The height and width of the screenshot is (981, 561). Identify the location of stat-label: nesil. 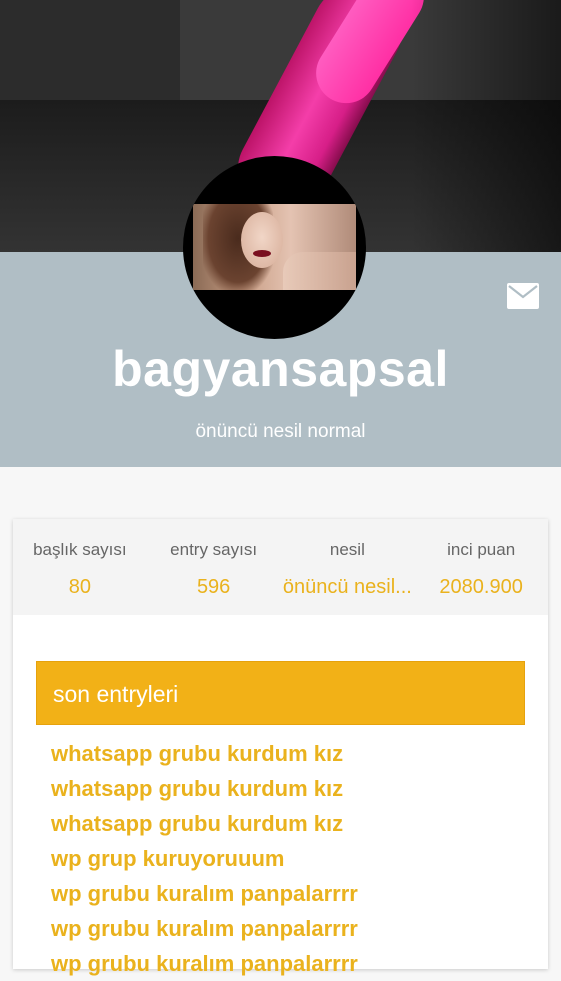
(347, 549).